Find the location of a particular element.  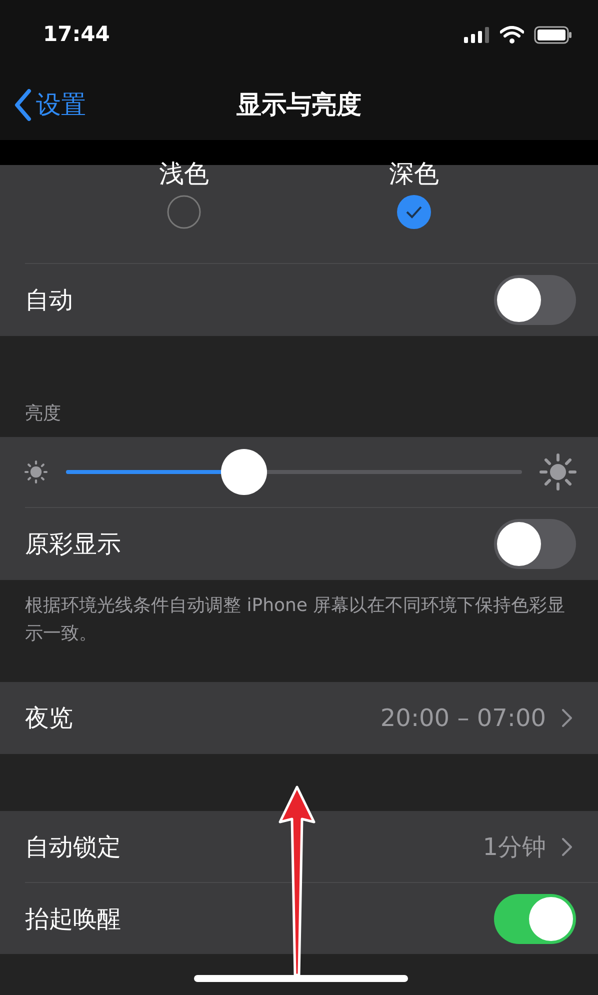

radio-circle-icon is located at coordinates (184, 212).